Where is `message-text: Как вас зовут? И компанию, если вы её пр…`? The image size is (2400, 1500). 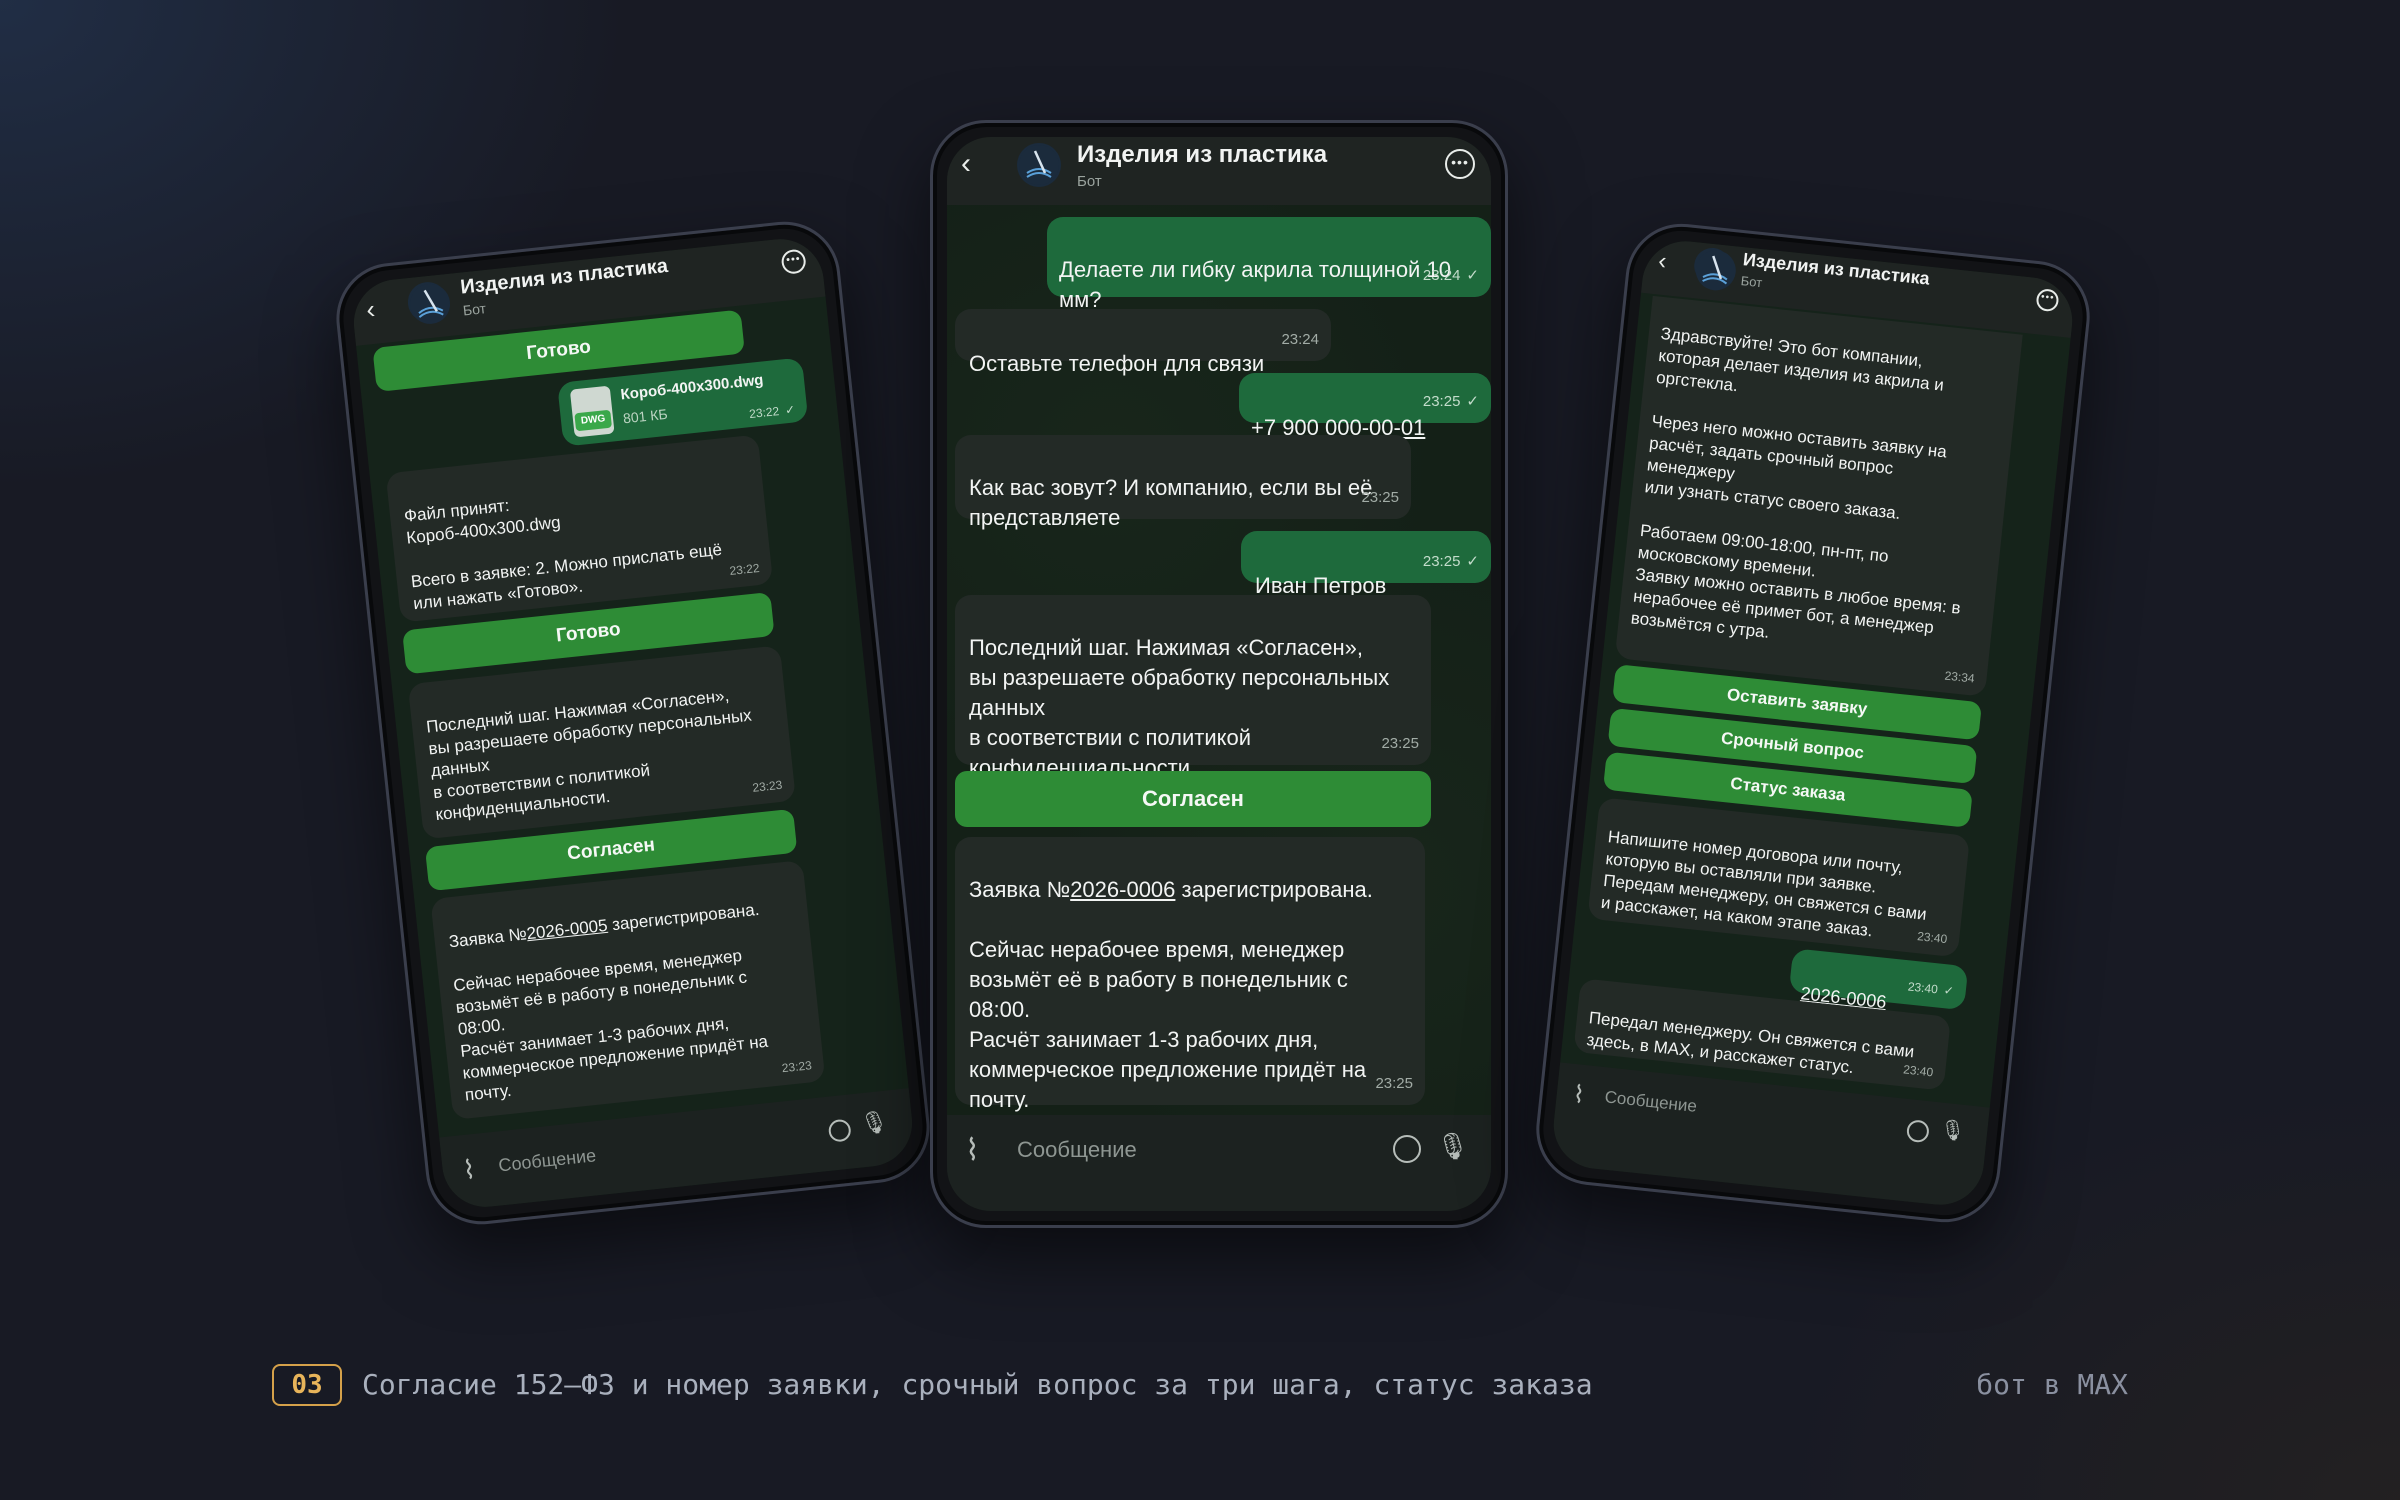
message-text: Как вас зовут? И компанию, если вы её пр… is located at coordinates (1171, 502).